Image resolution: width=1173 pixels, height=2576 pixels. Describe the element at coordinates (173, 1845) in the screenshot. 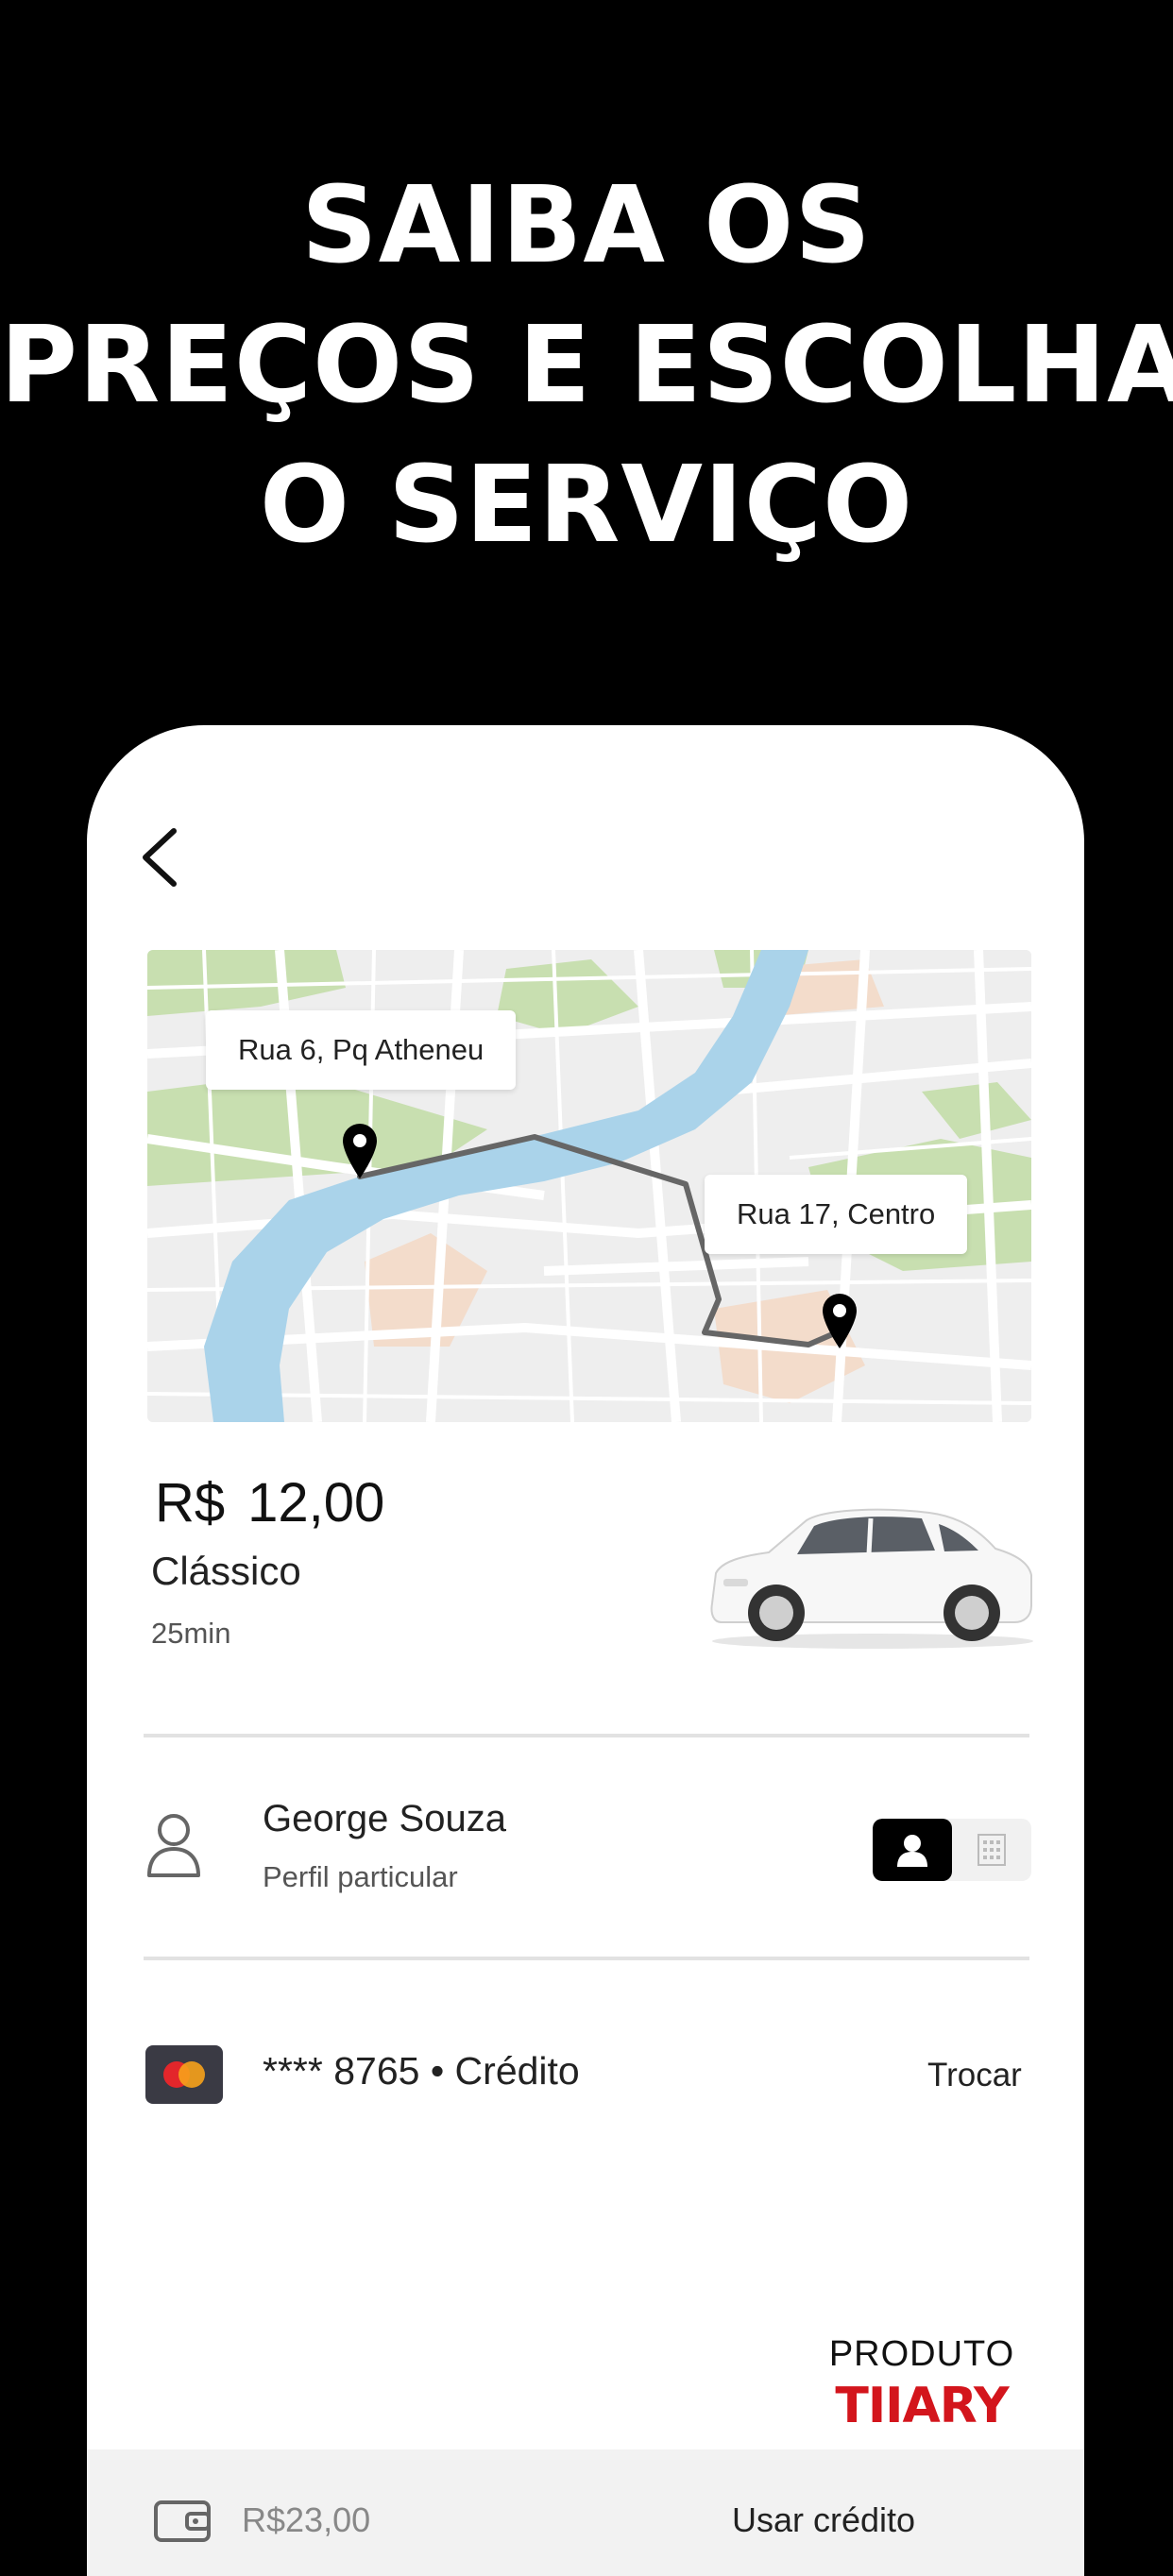

I see `user-outline-icon` at that location.